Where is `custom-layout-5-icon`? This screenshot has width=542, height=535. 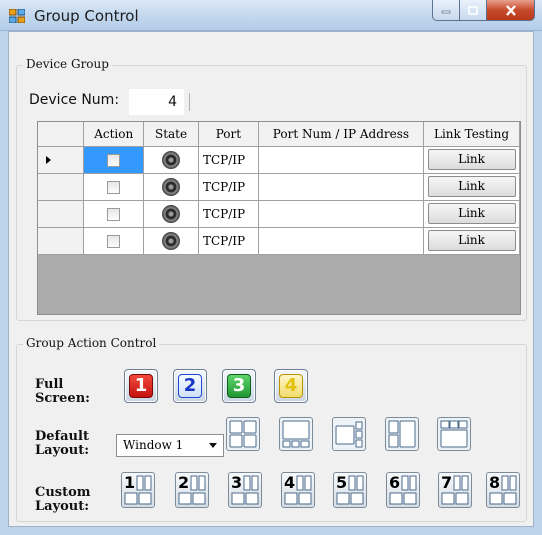 custom-layout-5-icon is located at coordinates (350, 490).